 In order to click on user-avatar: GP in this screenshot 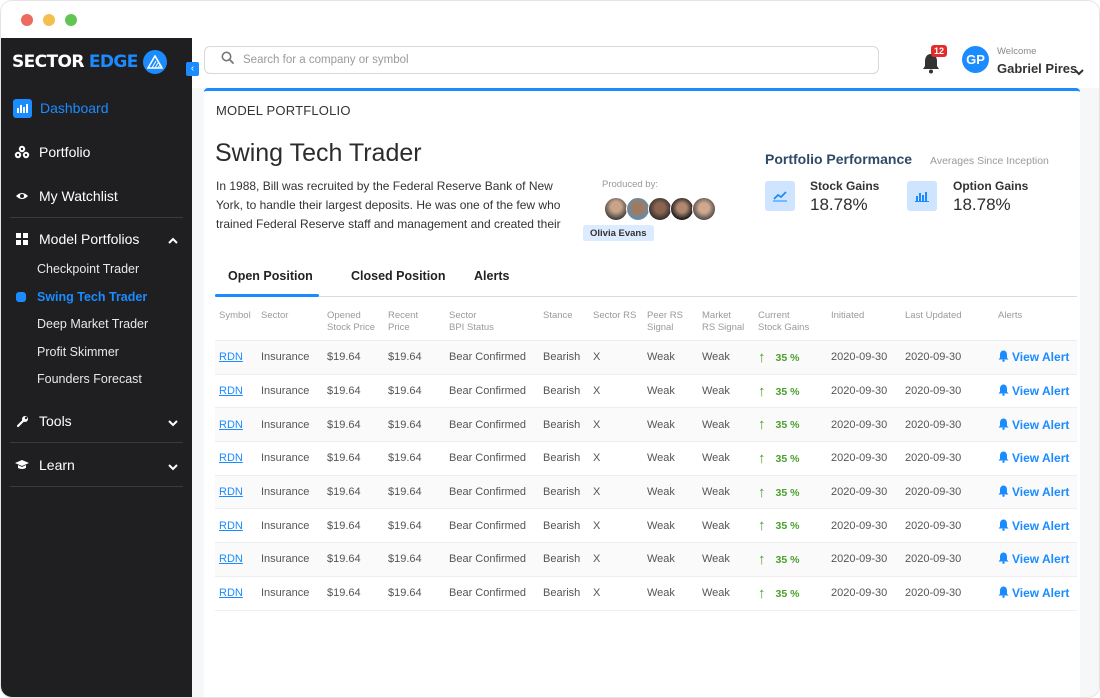, I will do `click(975, 59)`.